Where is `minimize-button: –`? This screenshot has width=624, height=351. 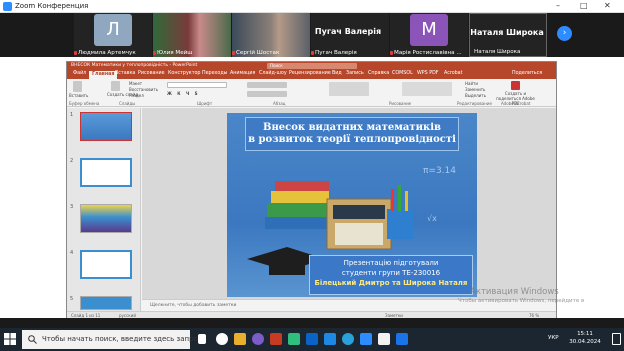
minimize-button: – is located at coordinates (558, 5).